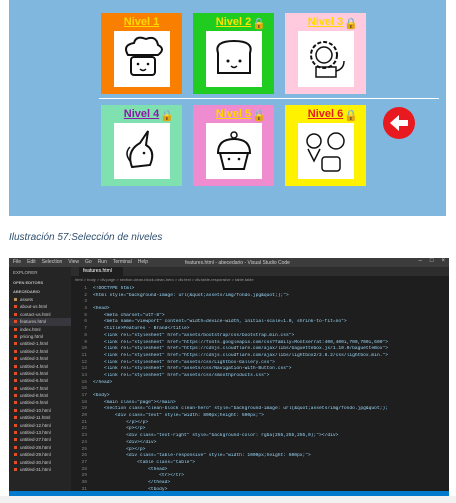 Image resolution: width=456 pixels, height=503 pixels. I want to click on file-item: untitled-11.html, so click(40, 417).